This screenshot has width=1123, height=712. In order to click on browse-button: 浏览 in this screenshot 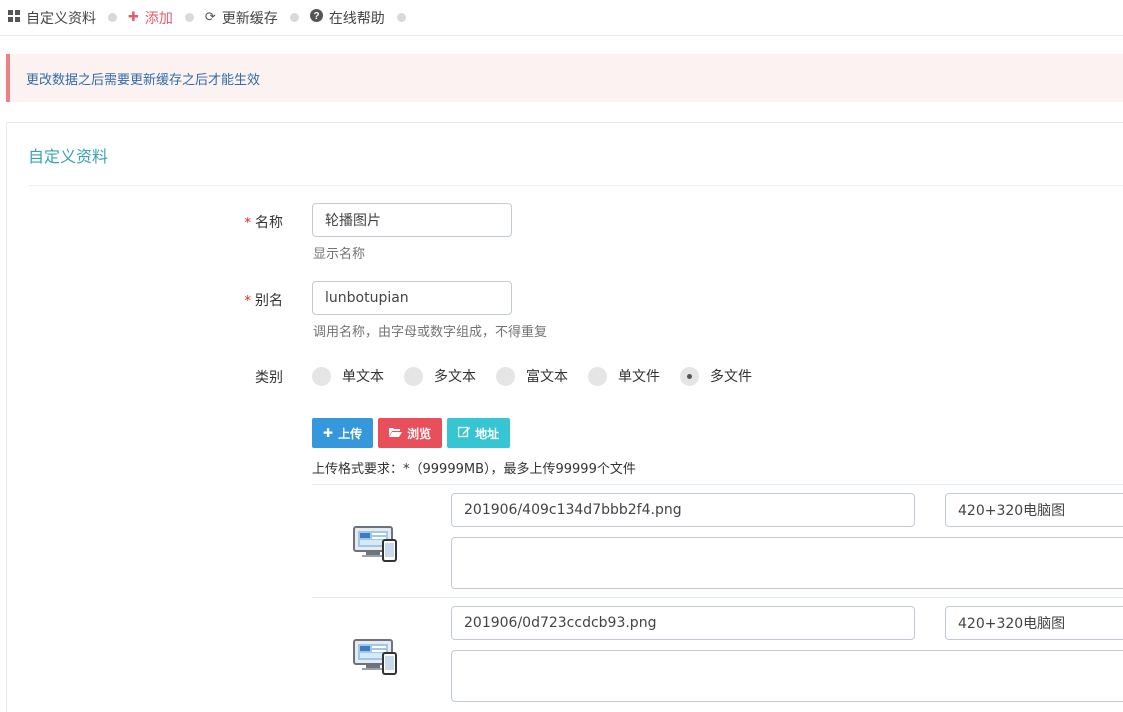, I will do `click(410, 433)`.